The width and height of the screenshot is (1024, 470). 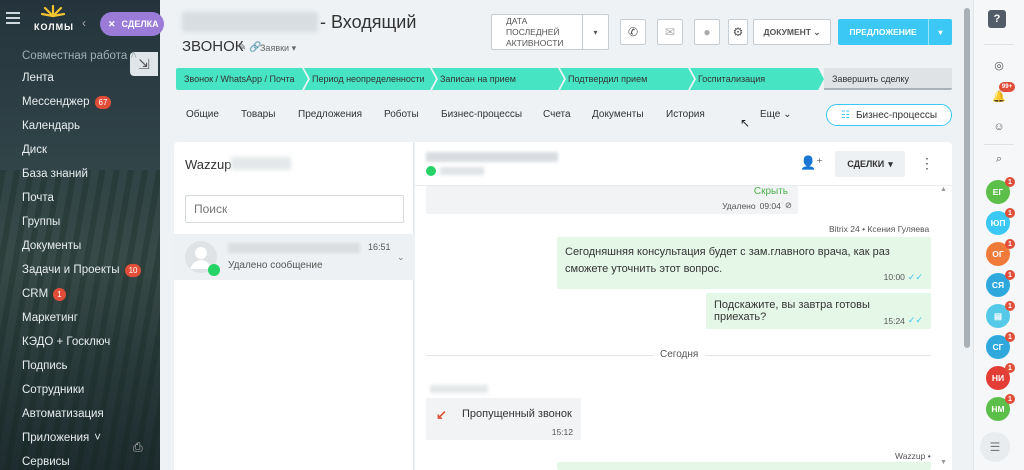 What do you see at coordinates (80, 222) in the screenshot?
I see `sidebar-item-groups: Группы` at bounding box center [80, 222].